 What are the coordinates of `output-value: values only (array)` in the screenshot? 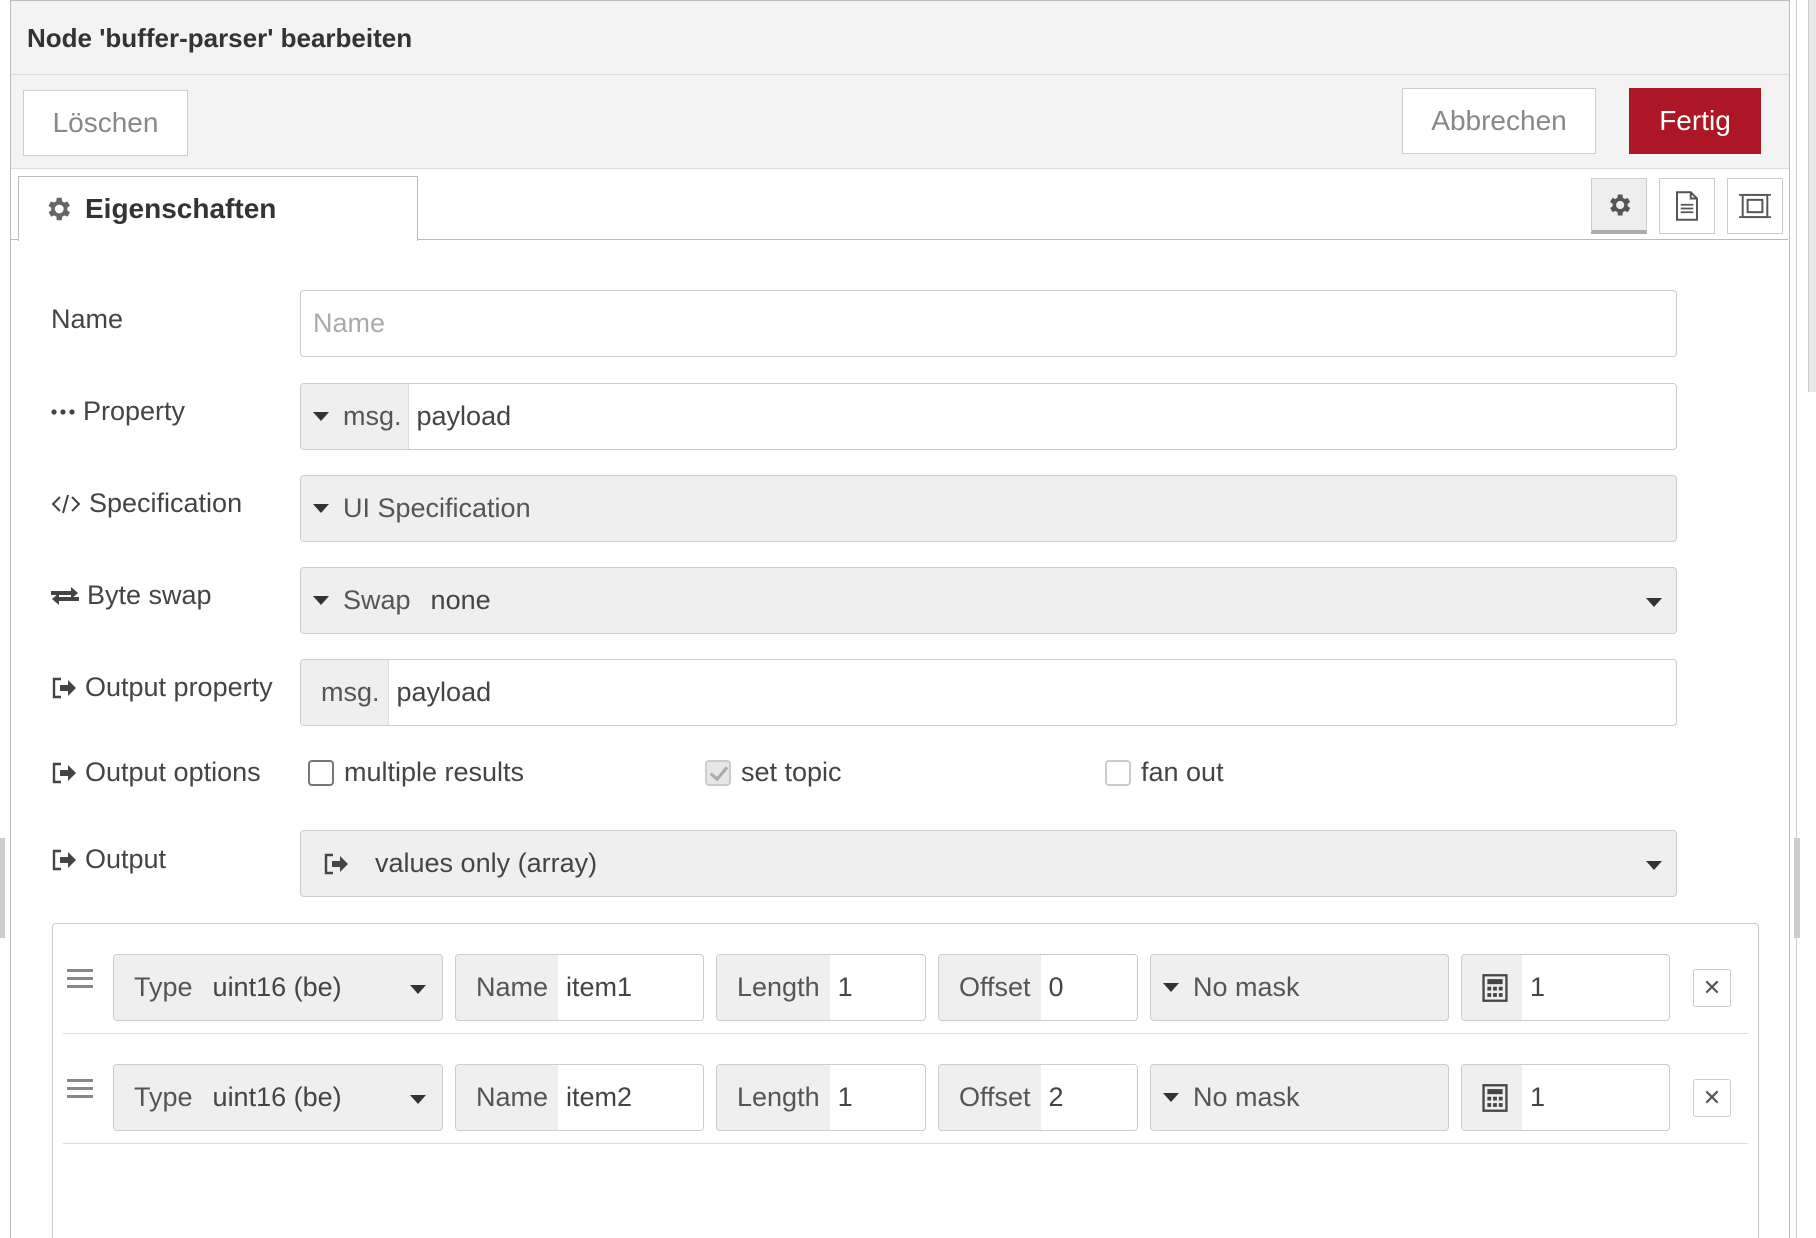 It's located at (486, 863).